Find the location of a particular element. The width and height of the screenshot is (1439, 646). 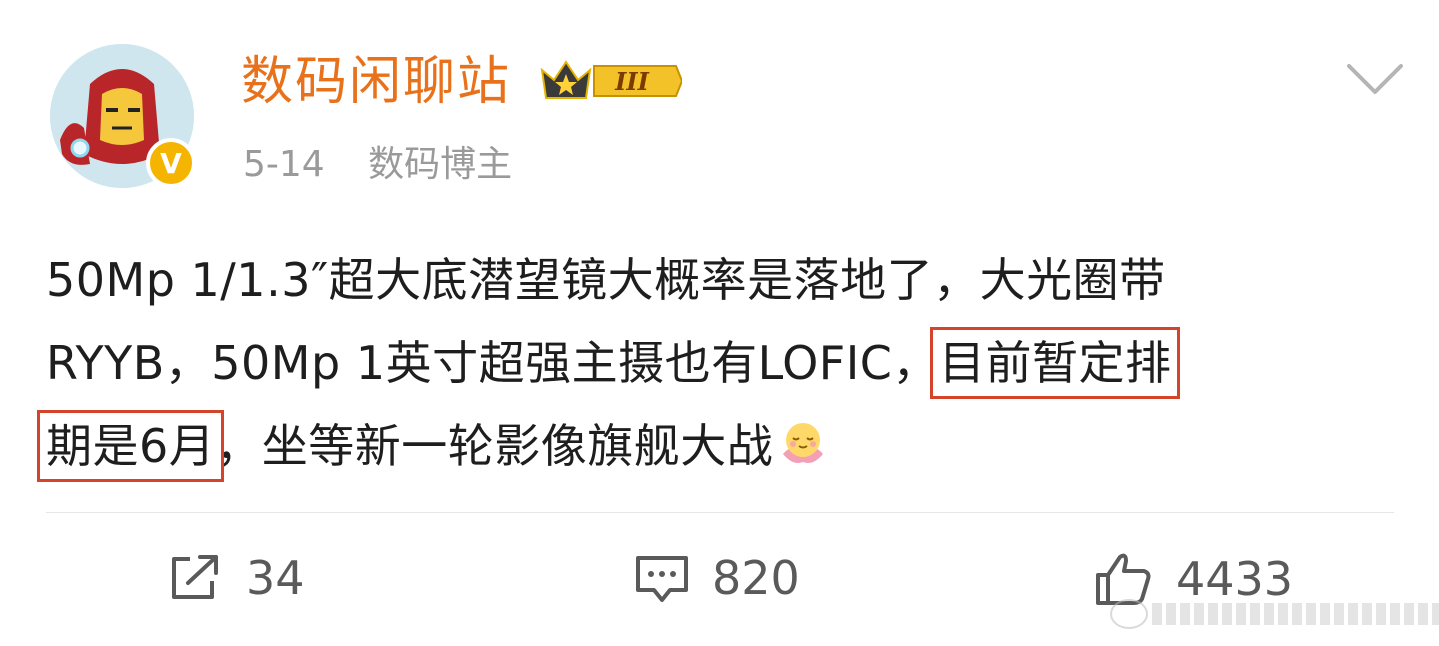

repost-icon is located at coordinates (195, 577).